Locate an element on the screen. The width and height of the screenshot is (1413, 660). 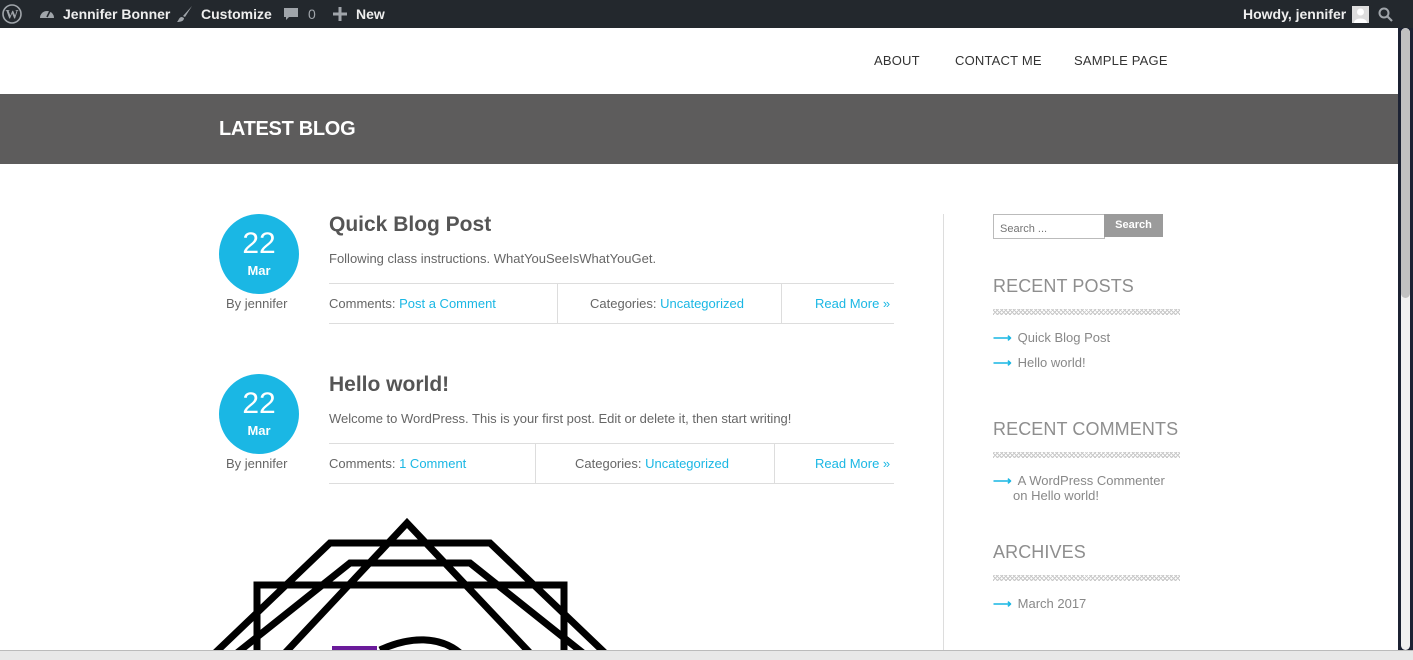
recent-post-link: ⟶ Quick Blog Post is located at coordinates (1051, 337).